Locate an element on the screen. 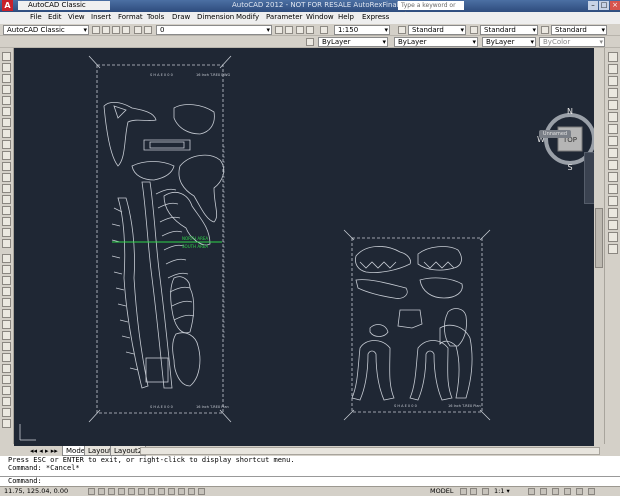 The height and width of the screenshot is (496, 620). snap-endpoint-icon is located at coordinates (613, 81).